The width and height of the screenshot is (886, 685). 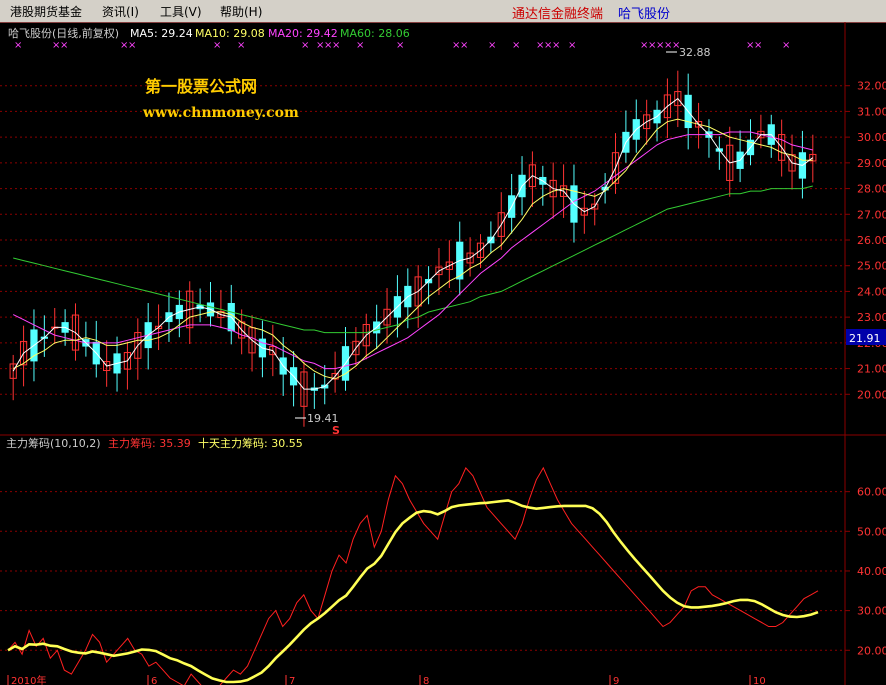 I want to click on indicator-axis: 60.00 50.00 40.00 30.00 20.00, so click(x=865, y=571).